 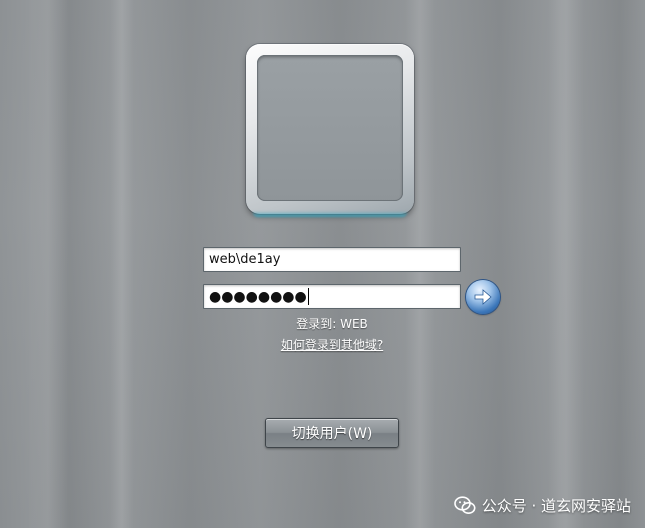 What do you see at coordinates (332, 296) in the screenshot?
I see `password-field: ●●●●●●●●` at bounding box center [332, 296].